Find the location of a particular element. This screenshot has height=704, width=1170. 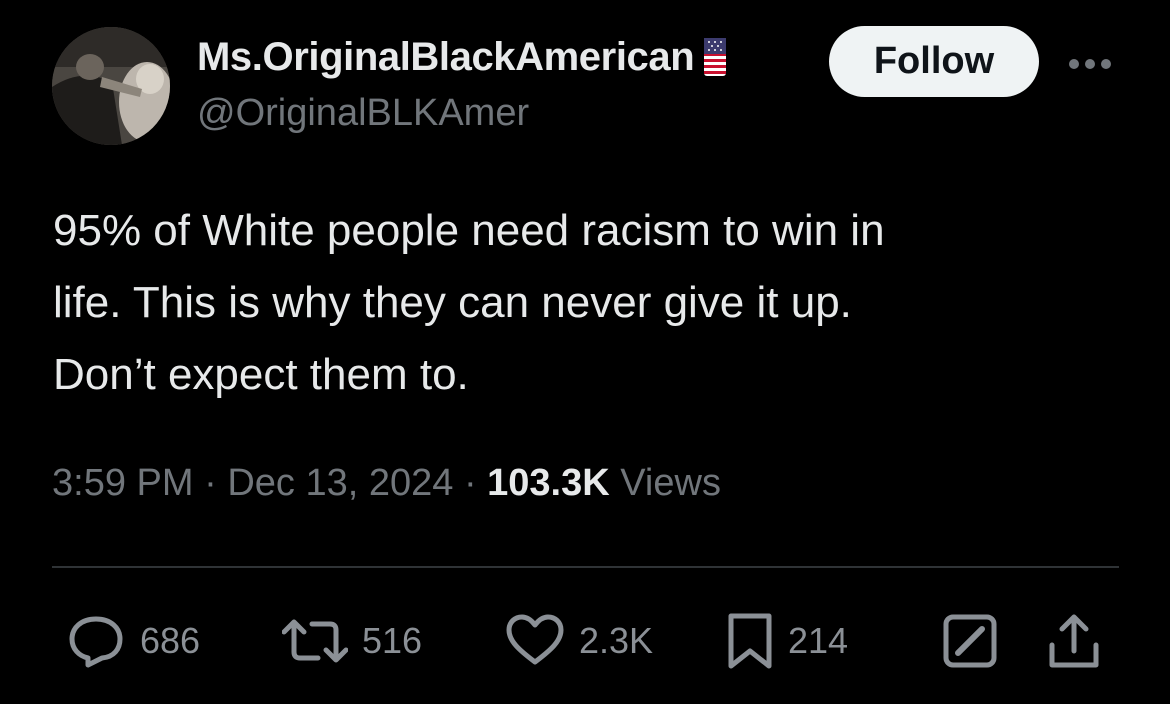

author-name-row: Ms.OriginalBlackAmerican is located at coordinates (462, 57).